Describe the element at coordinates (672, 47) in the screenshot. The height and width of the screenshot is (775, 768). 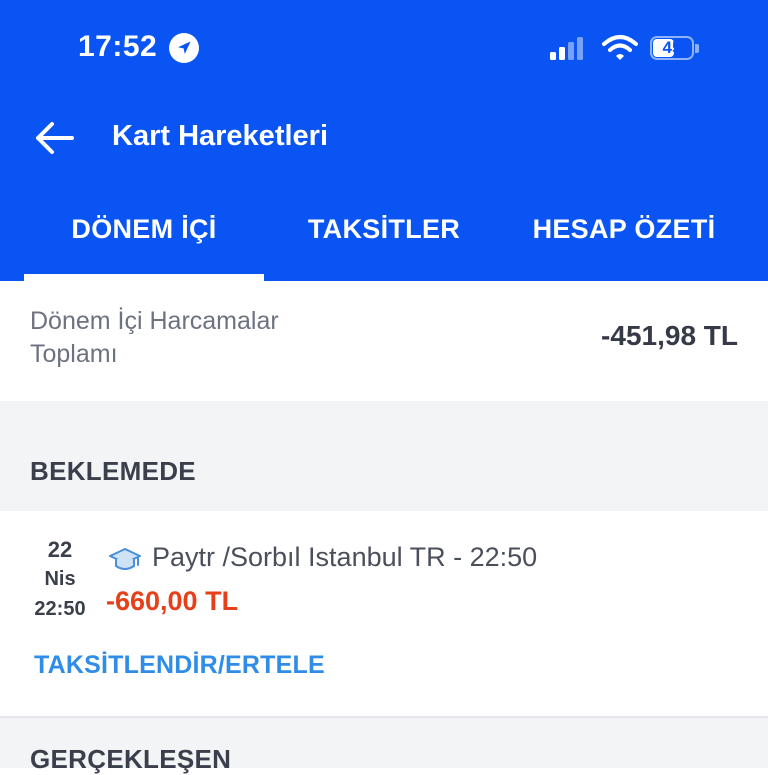
I see `battery-level: 45` at that location.